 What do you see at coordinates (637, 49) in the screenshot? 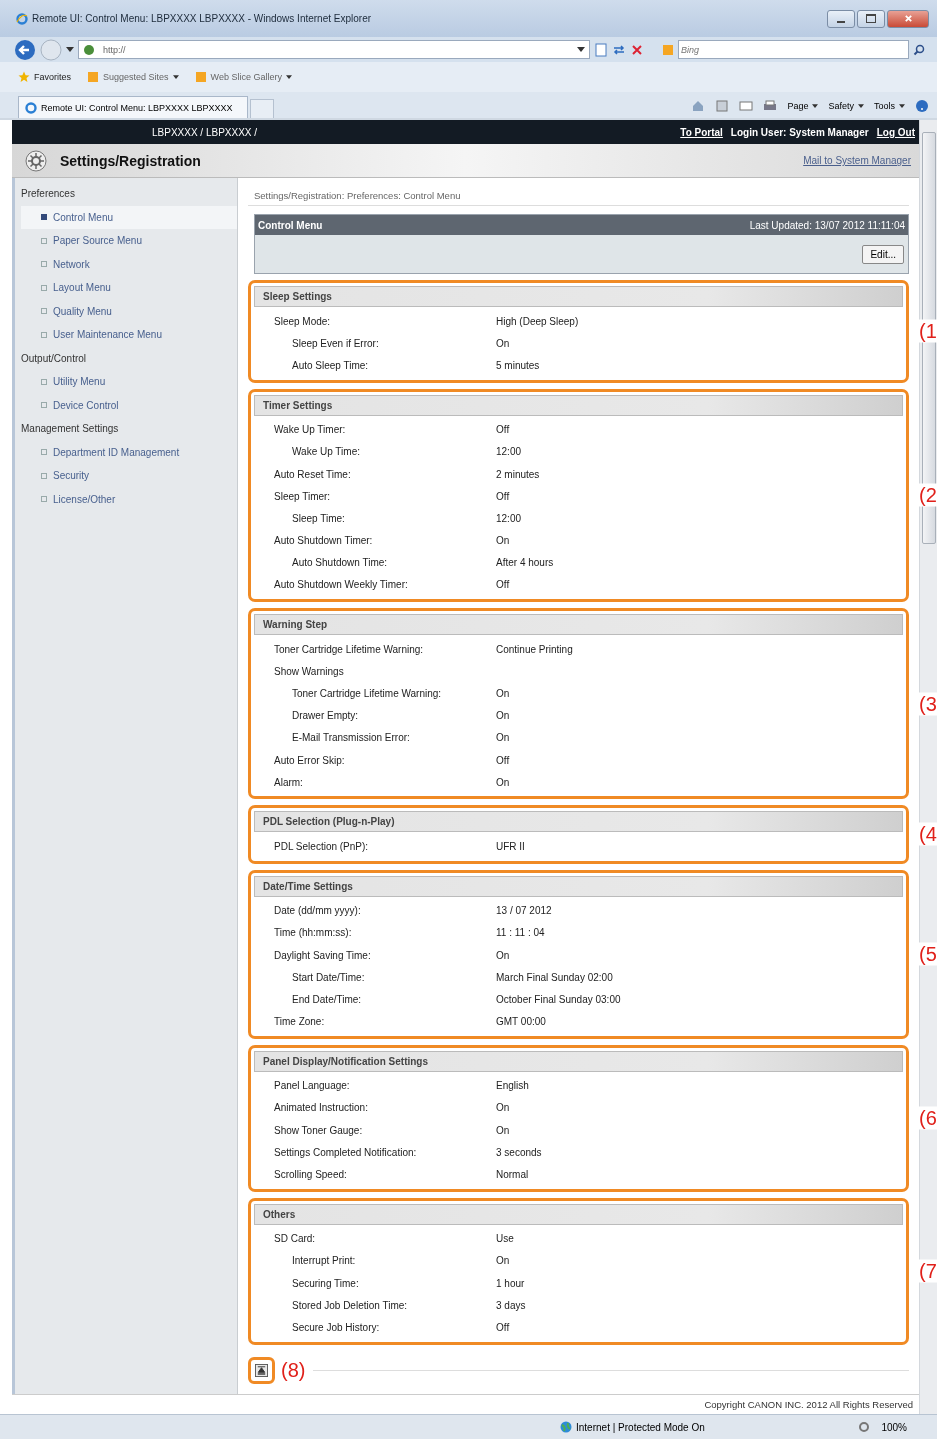
I see `stop-icon` at bounding box center [637, 49].